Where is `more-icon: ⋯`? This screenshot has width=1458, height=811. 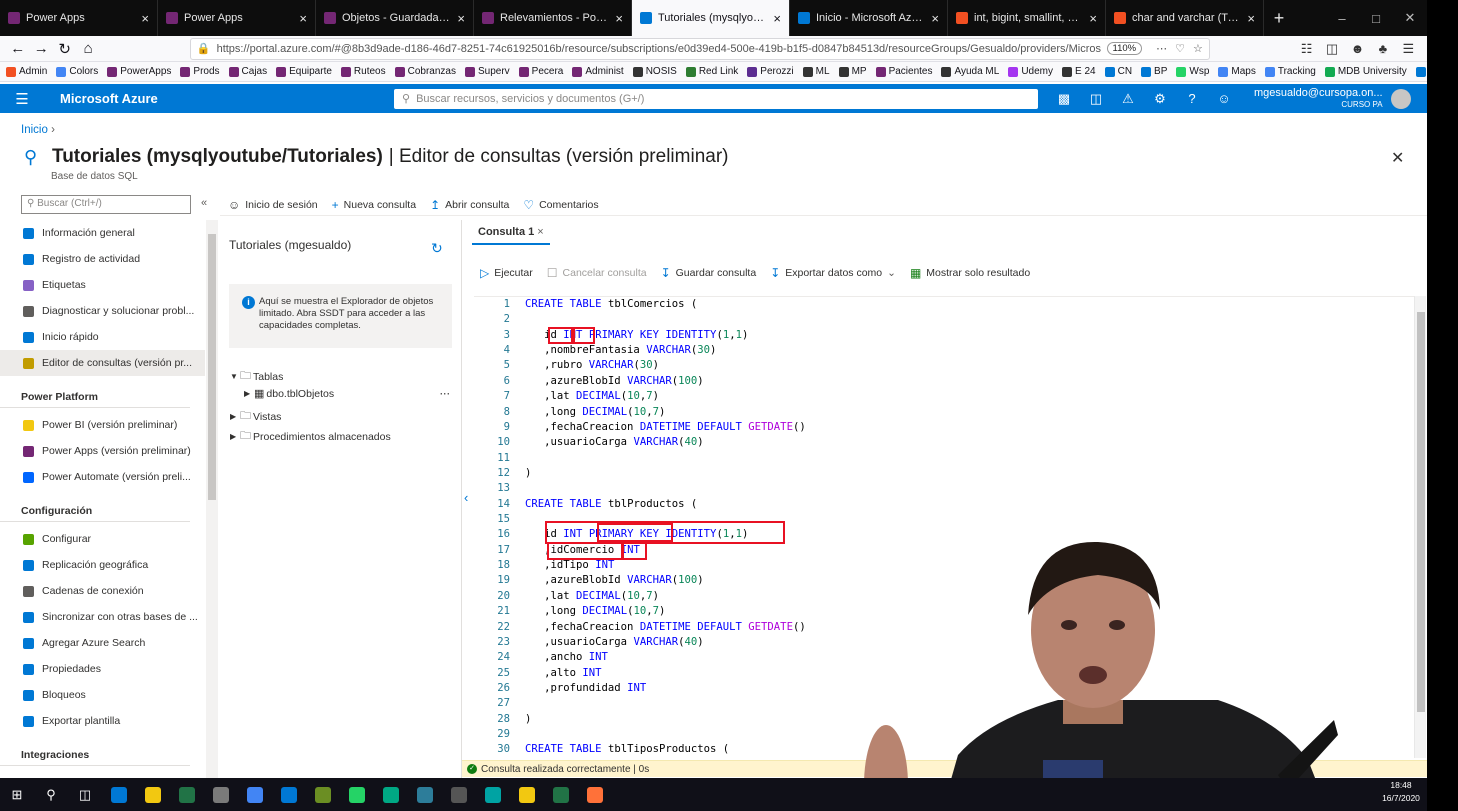 more-icon: ⋯ is located at coordinates (1161, 48).